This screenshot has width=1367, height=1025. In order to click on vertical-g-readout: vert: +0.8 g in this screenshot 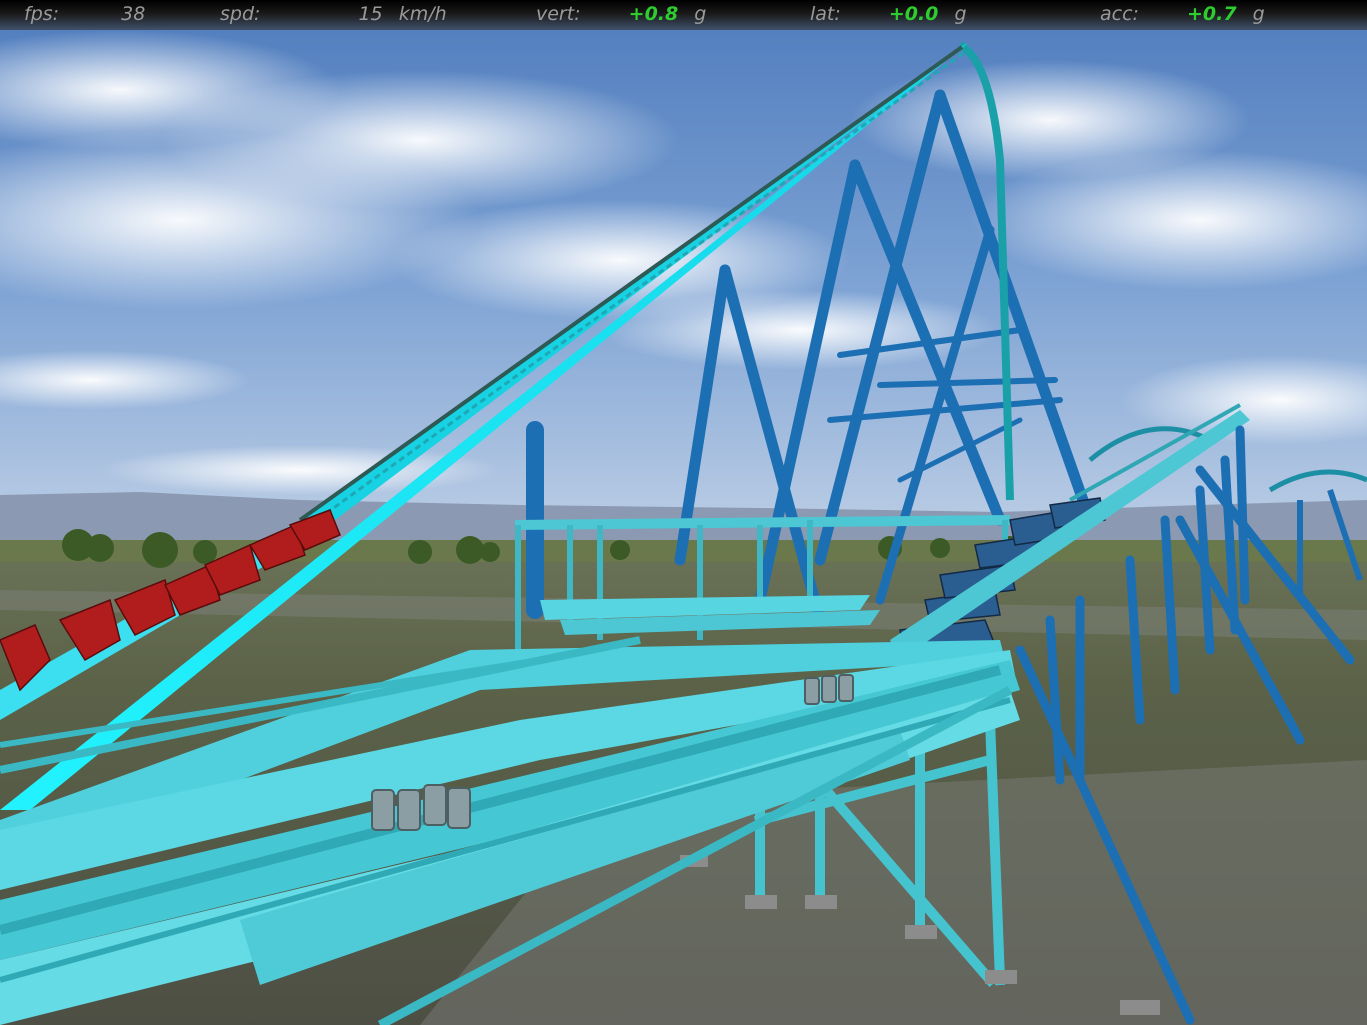, I will do `click(621, 14)`.